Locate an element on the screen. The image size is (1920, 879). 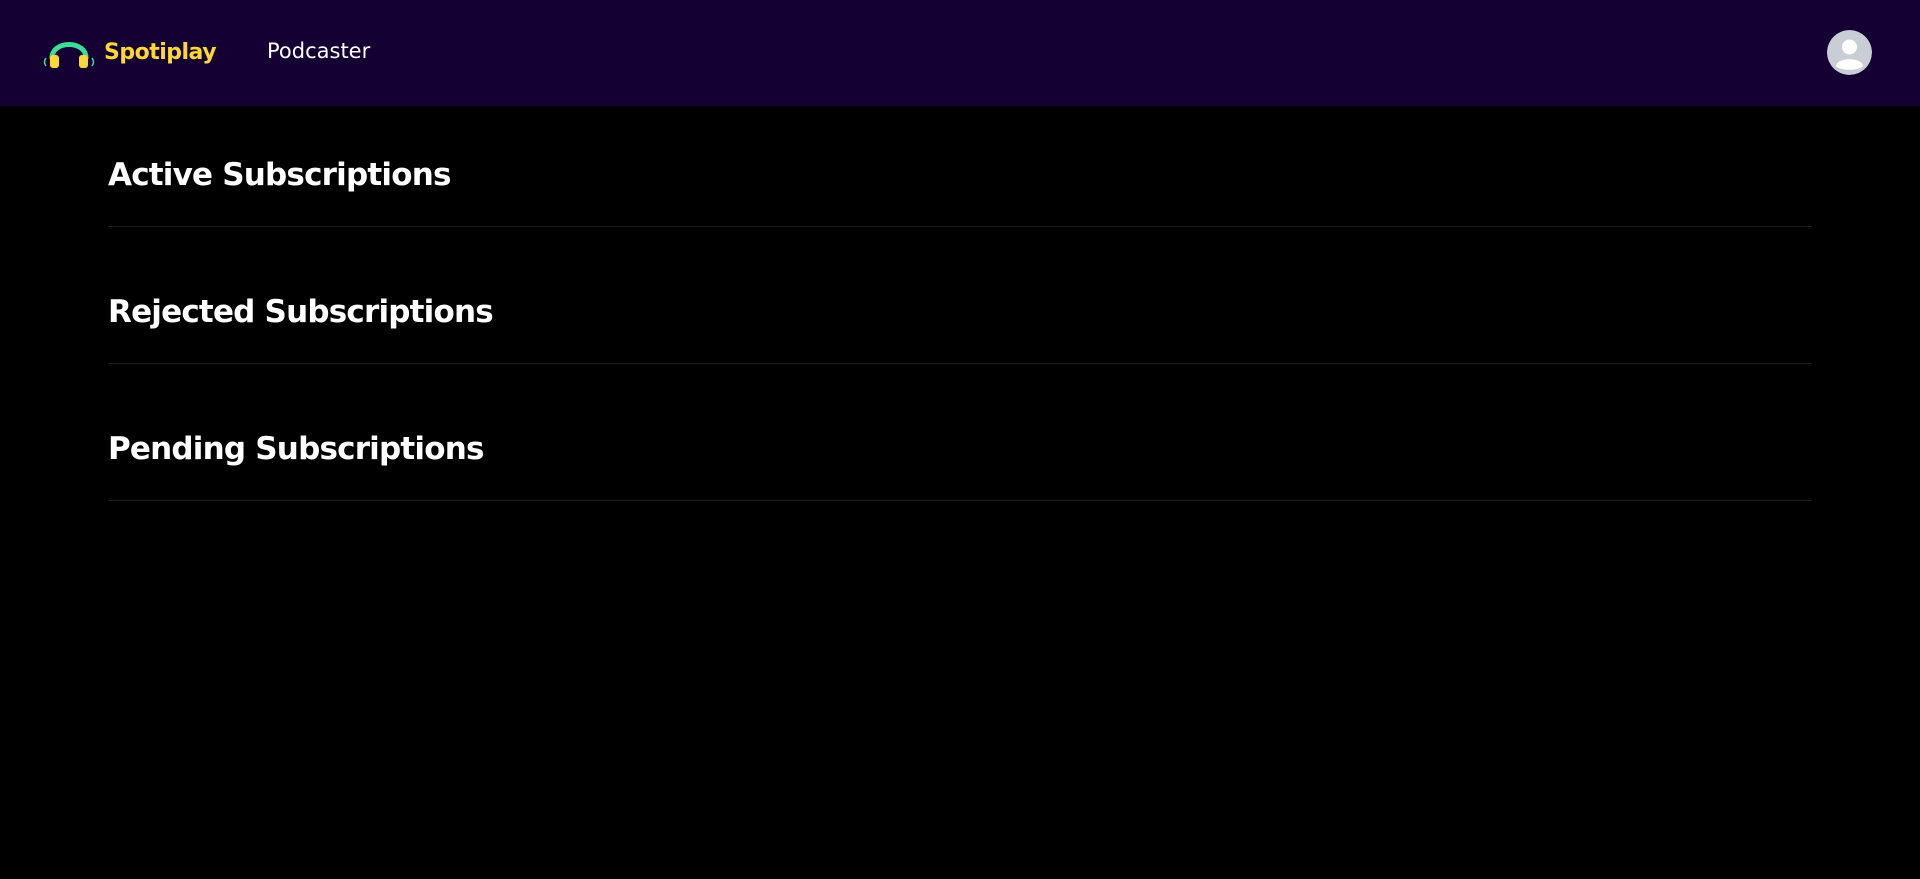
section-title-active: Active Subscriptions is located at coordinates (279, 175).